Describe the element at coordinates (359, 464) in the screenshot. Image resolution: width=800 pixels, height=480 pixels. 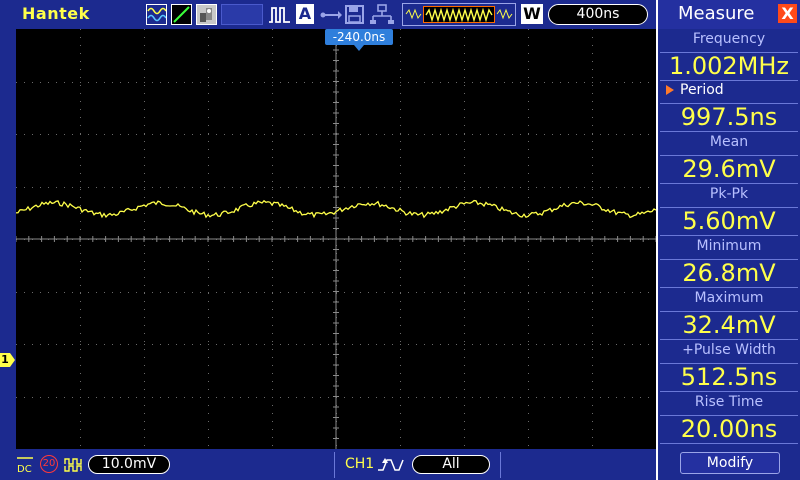
I see `trigger-channel-label: CH1` at that location.